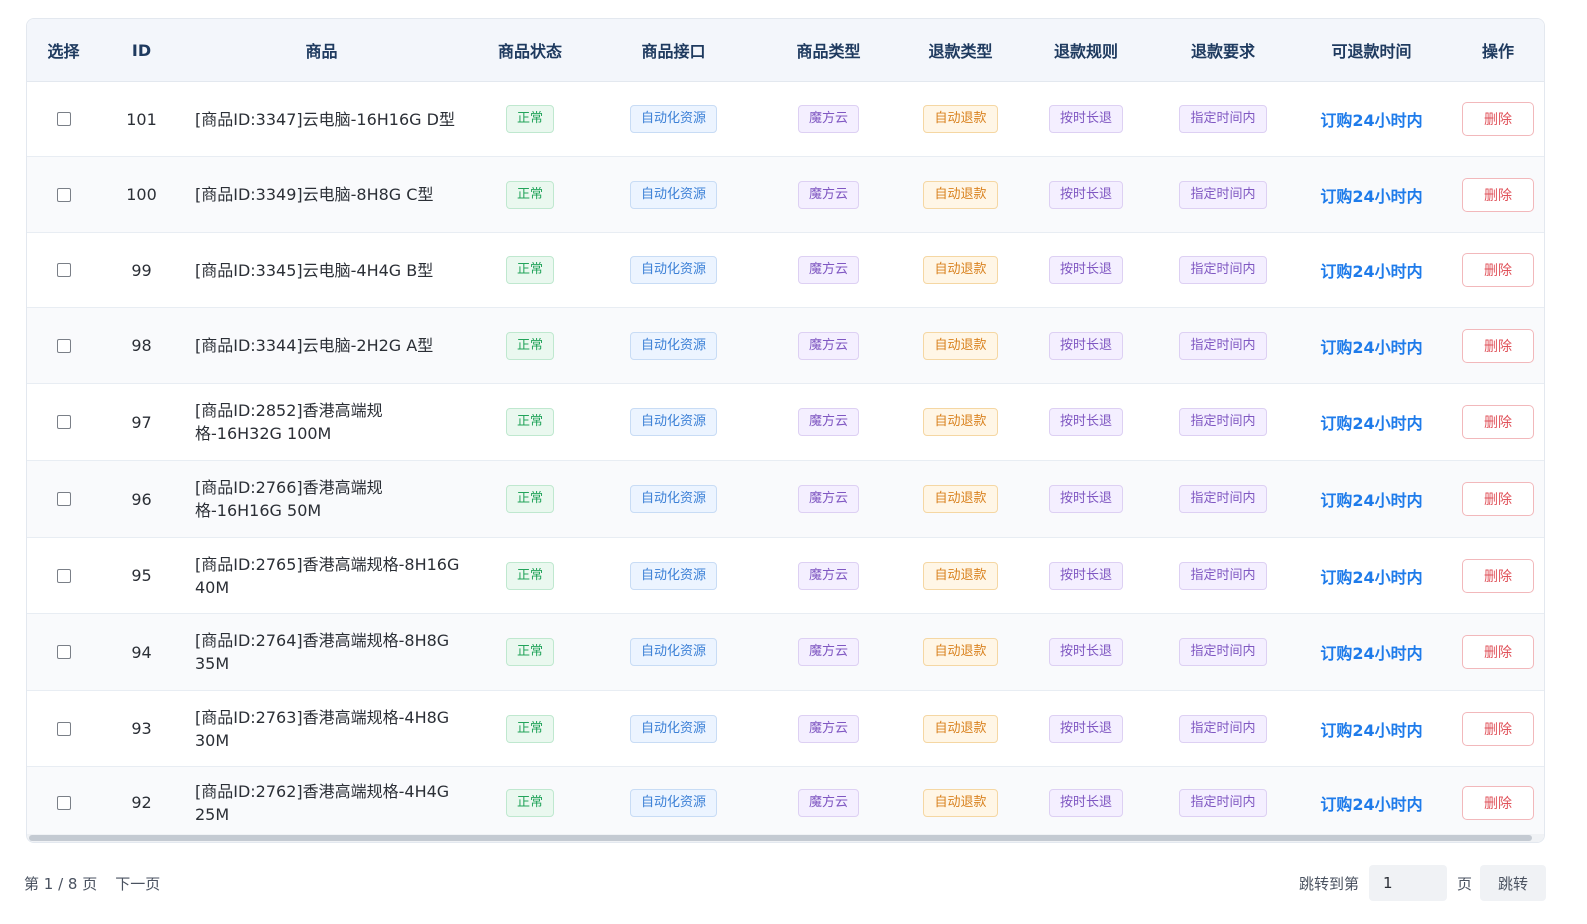 Image resolution: width=1587 pixels, height=924 pixels. Describe the element at coordinates (1371, 51) in the screenshot. I see `header-refundable-time: 可退款时间` at that location.